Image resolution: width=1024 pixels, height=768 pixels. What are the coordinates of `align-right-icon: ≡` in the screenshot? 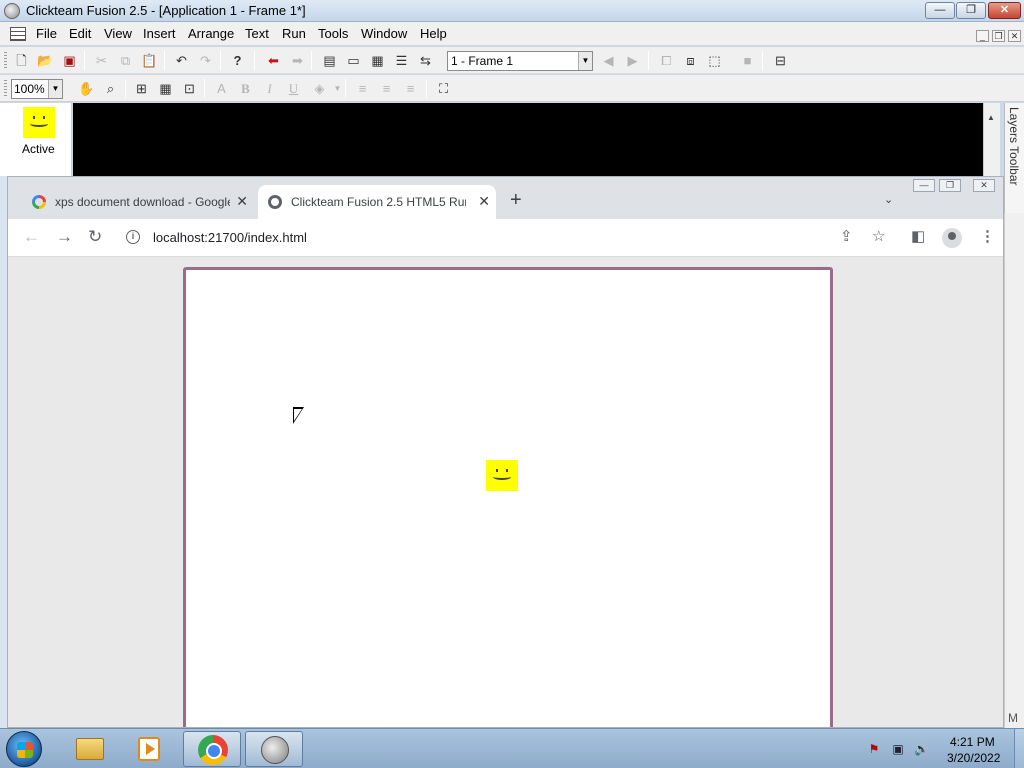 It's located at (410, 88).